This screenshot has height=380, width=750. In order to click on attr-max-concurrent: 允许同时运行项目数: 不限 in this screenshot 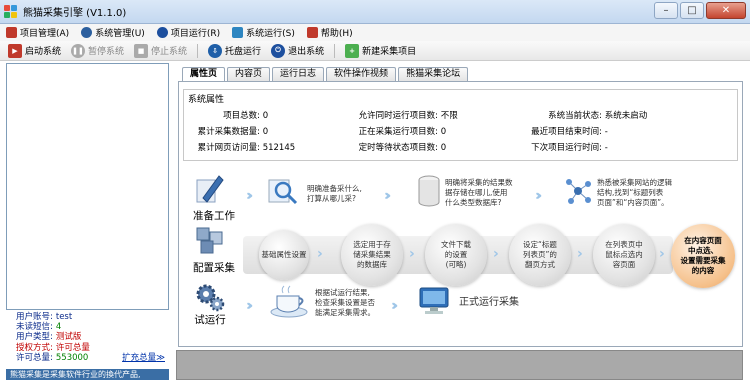, I will do `click(402, 115)`.